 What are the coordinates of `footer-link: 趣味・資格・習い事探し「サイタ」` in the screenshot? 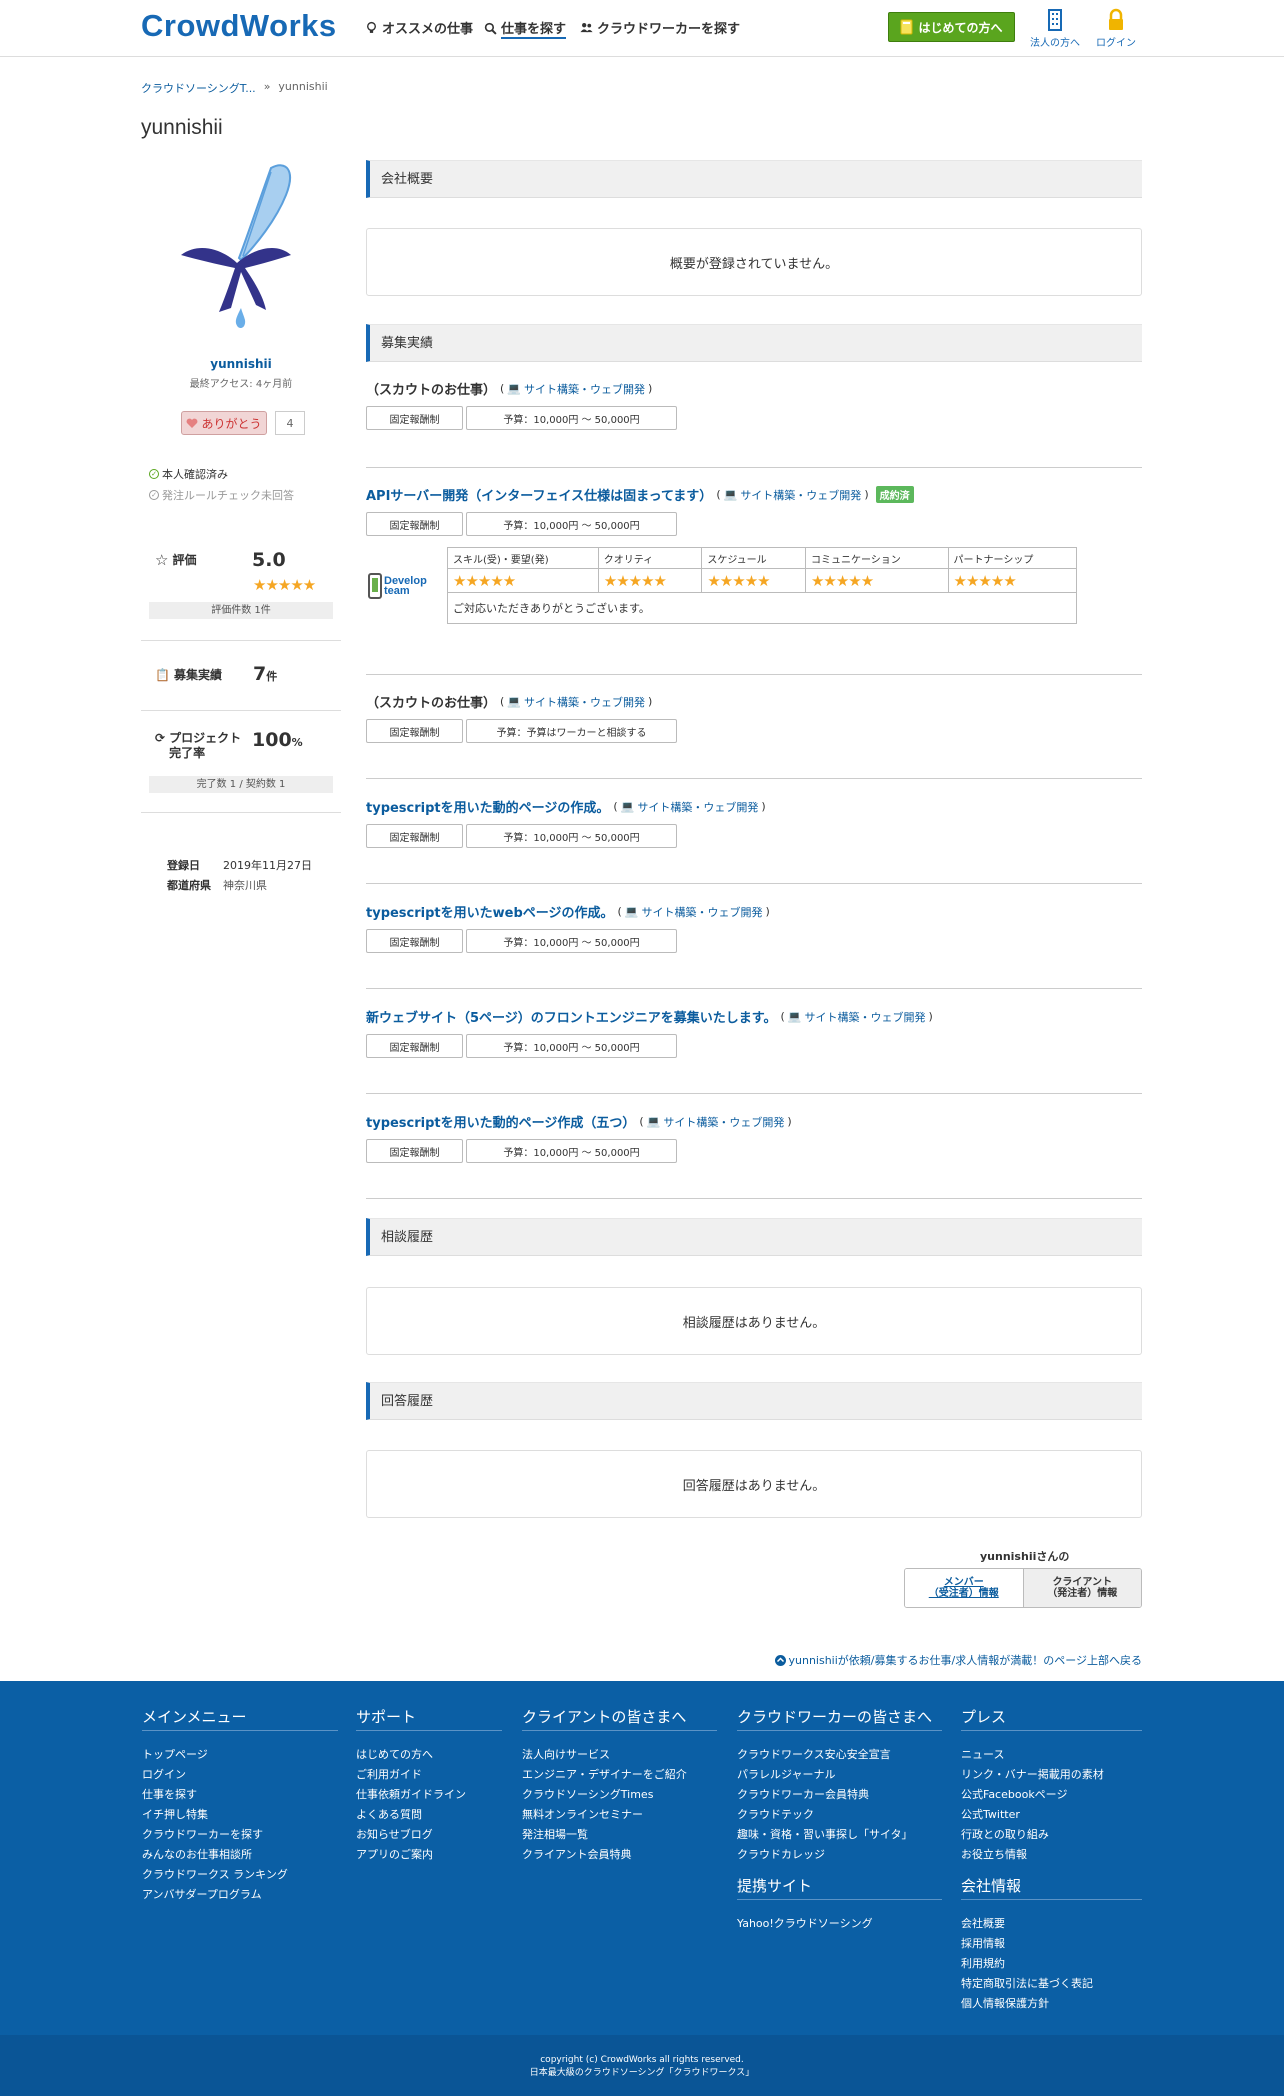 It's located at (839, 1835).